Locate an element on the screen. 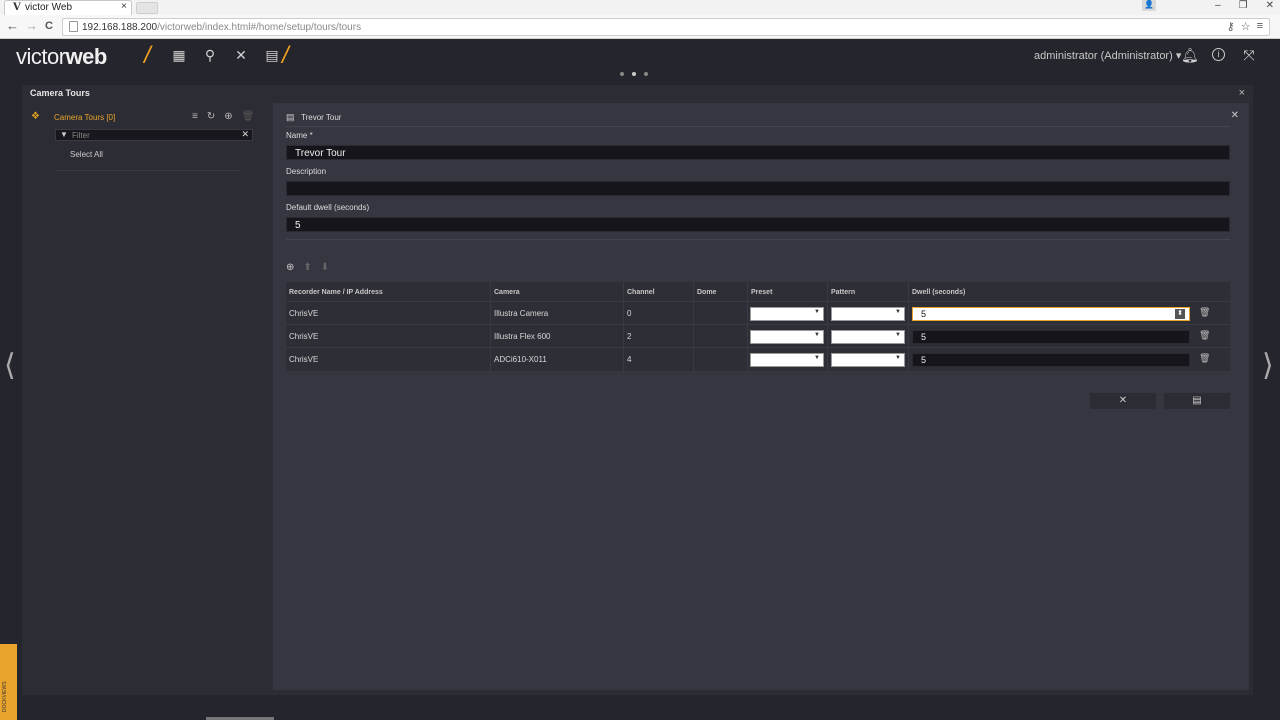 The height and width of the screenshot is (720, 1280). key-icon: ⚷ is located at coordinates (1231, 26).